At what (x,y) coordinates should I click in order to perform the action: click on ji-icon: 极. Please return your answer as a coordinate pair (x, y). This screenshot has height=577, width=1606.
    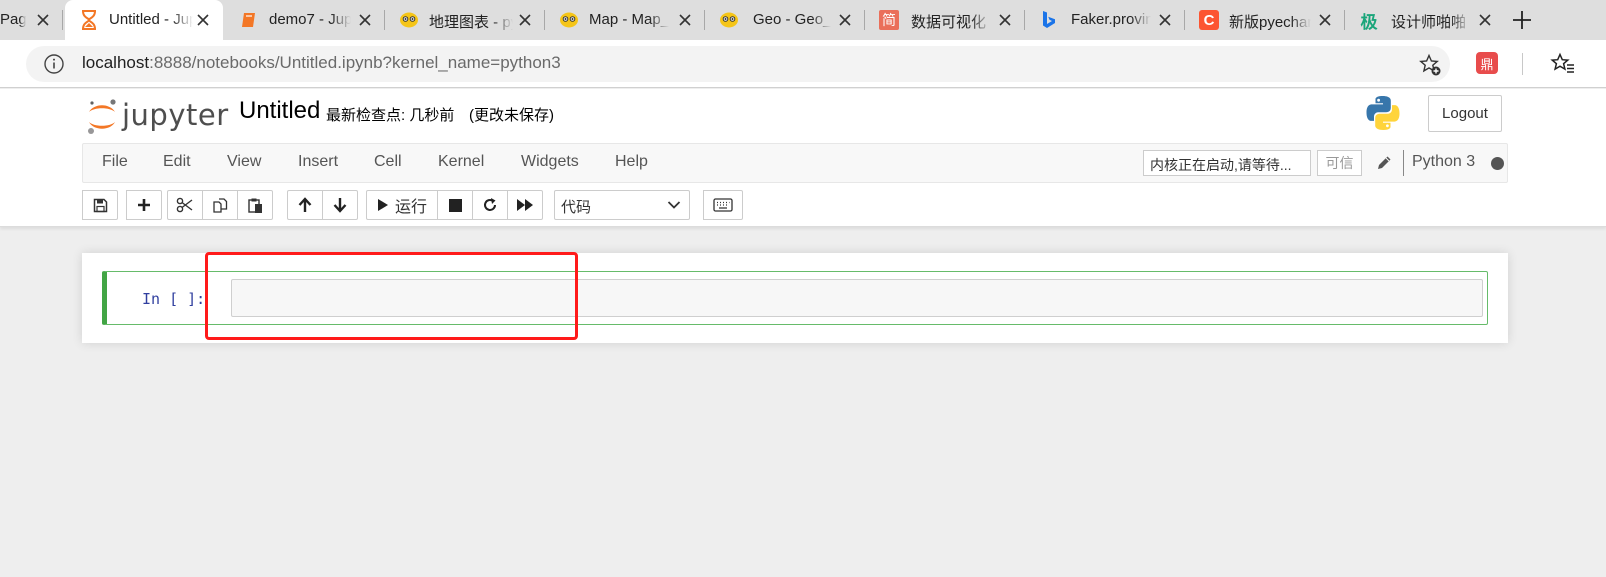
    Looking at the image, I should click on (1369, 22).